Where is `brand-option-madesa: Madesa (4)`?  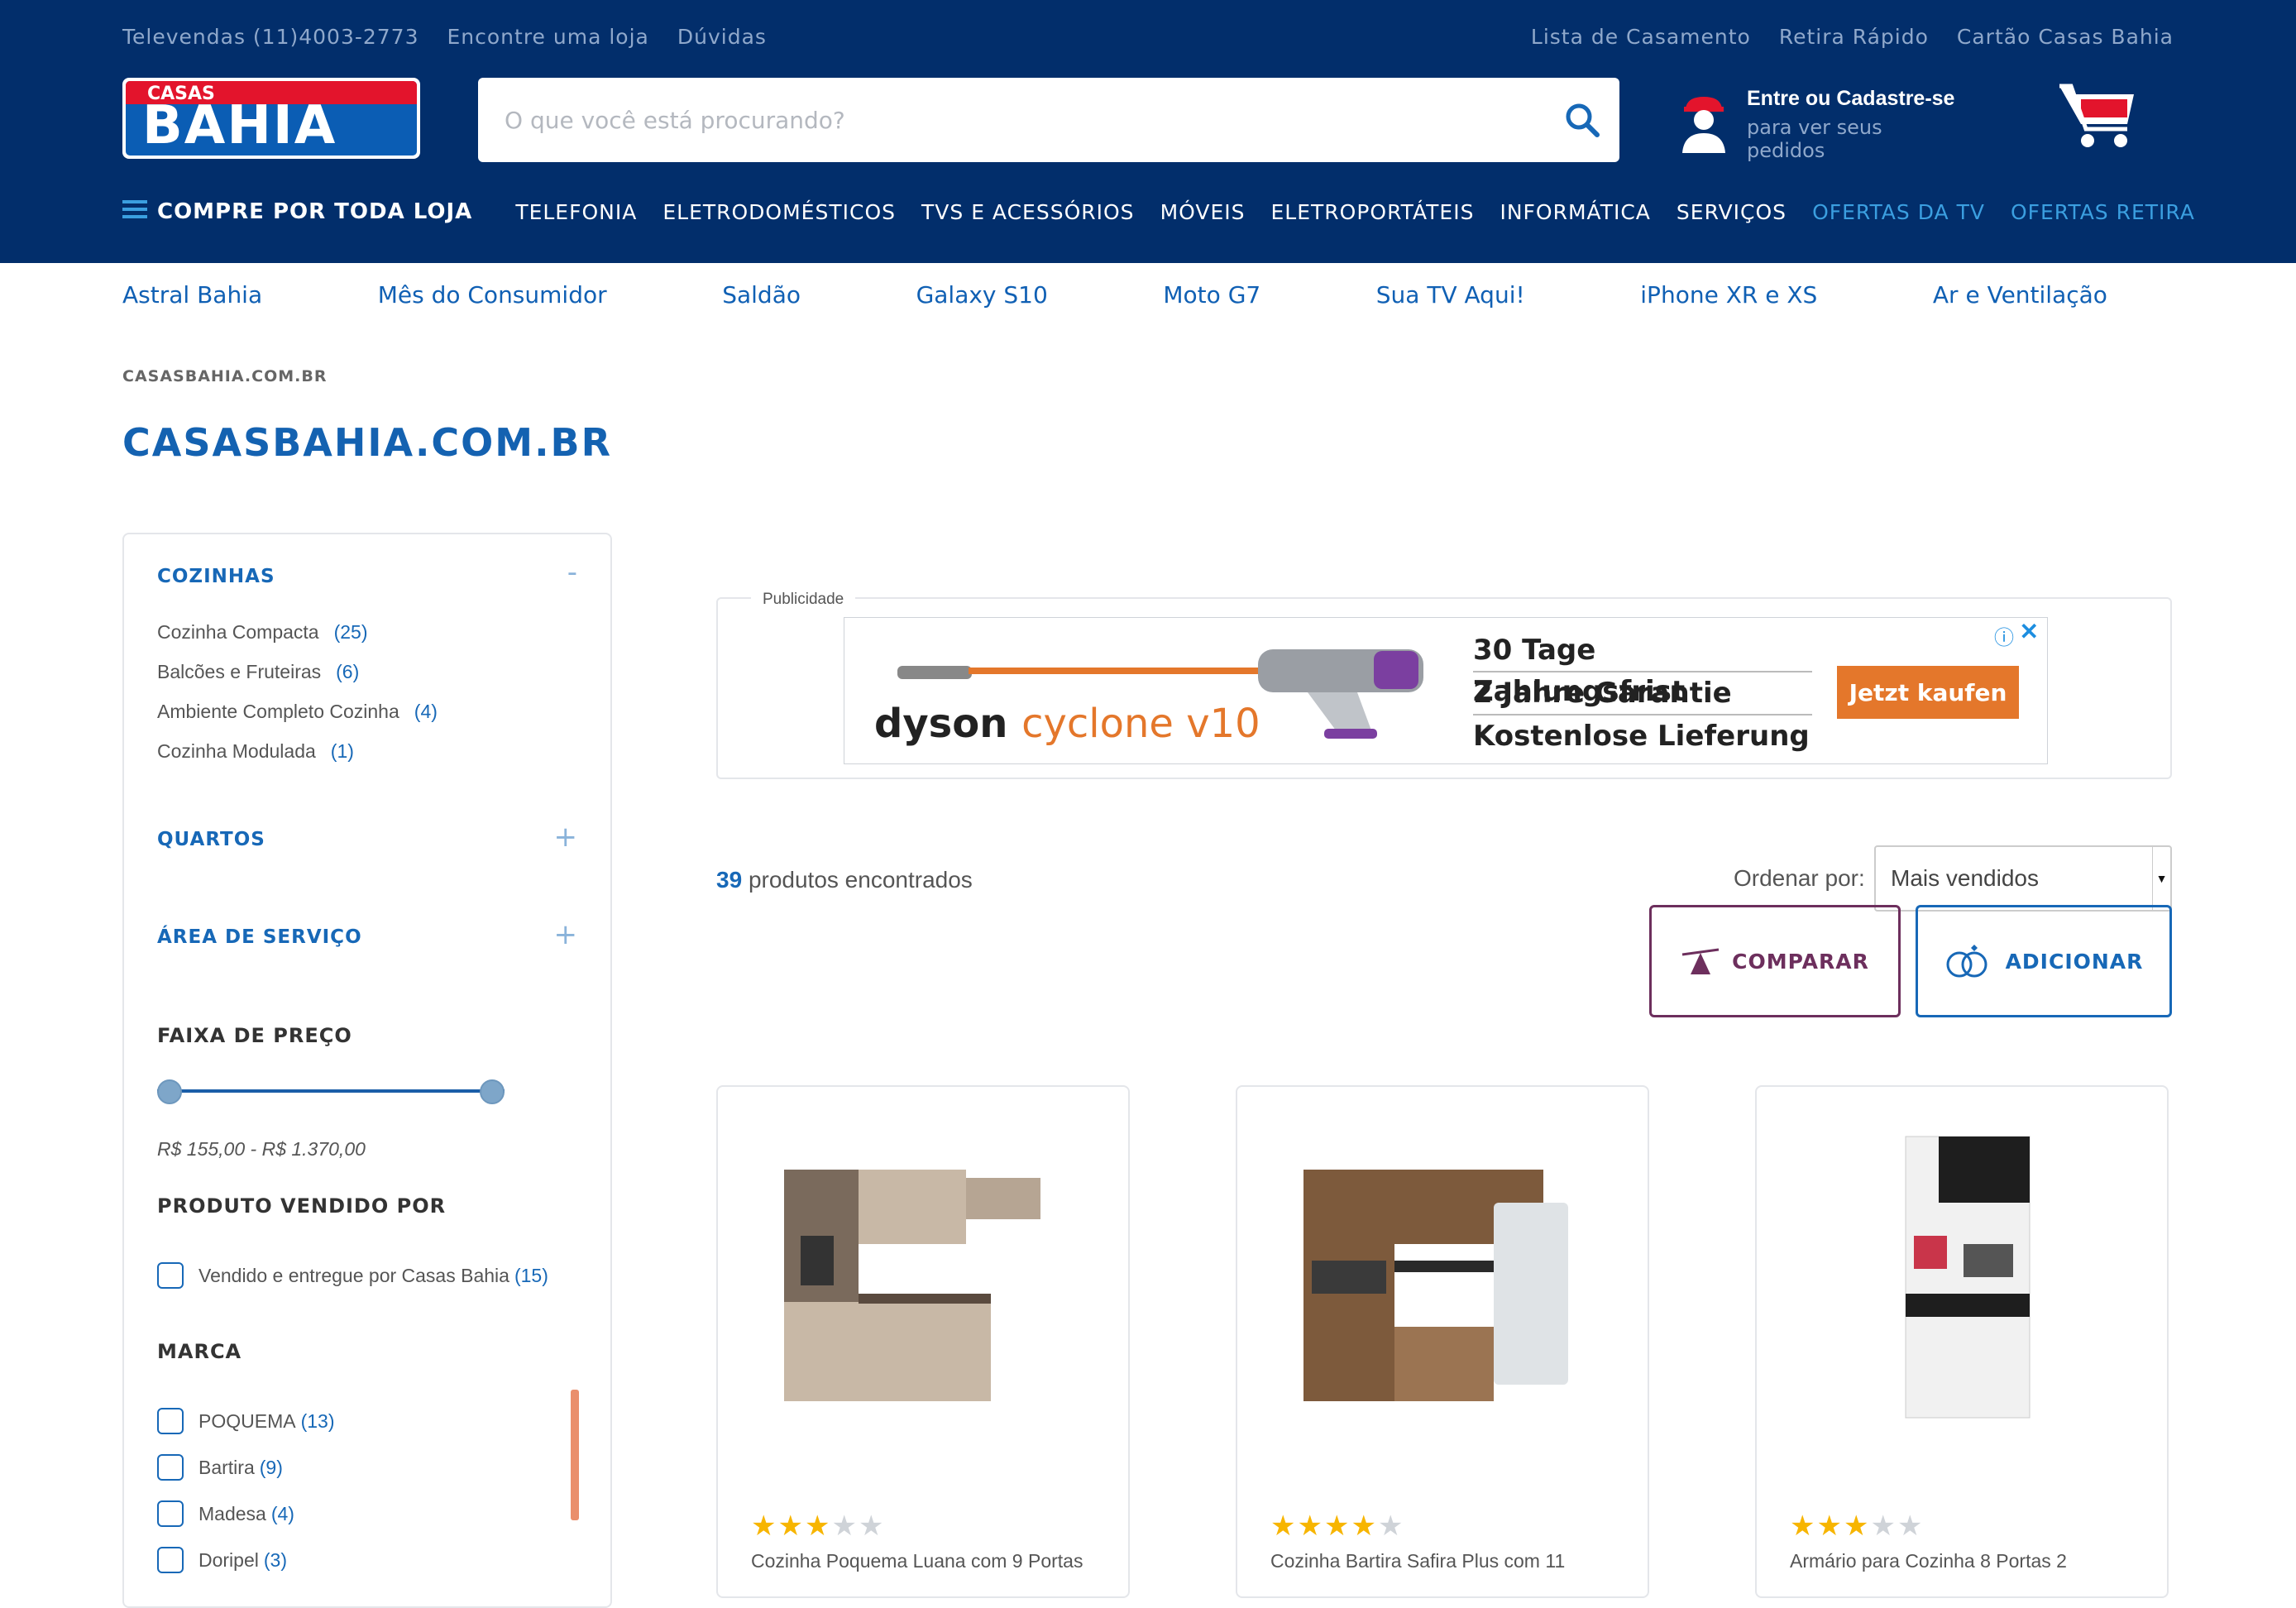
brand-option-madesa: Madesa (4) is located at coordinates (225, 1513).